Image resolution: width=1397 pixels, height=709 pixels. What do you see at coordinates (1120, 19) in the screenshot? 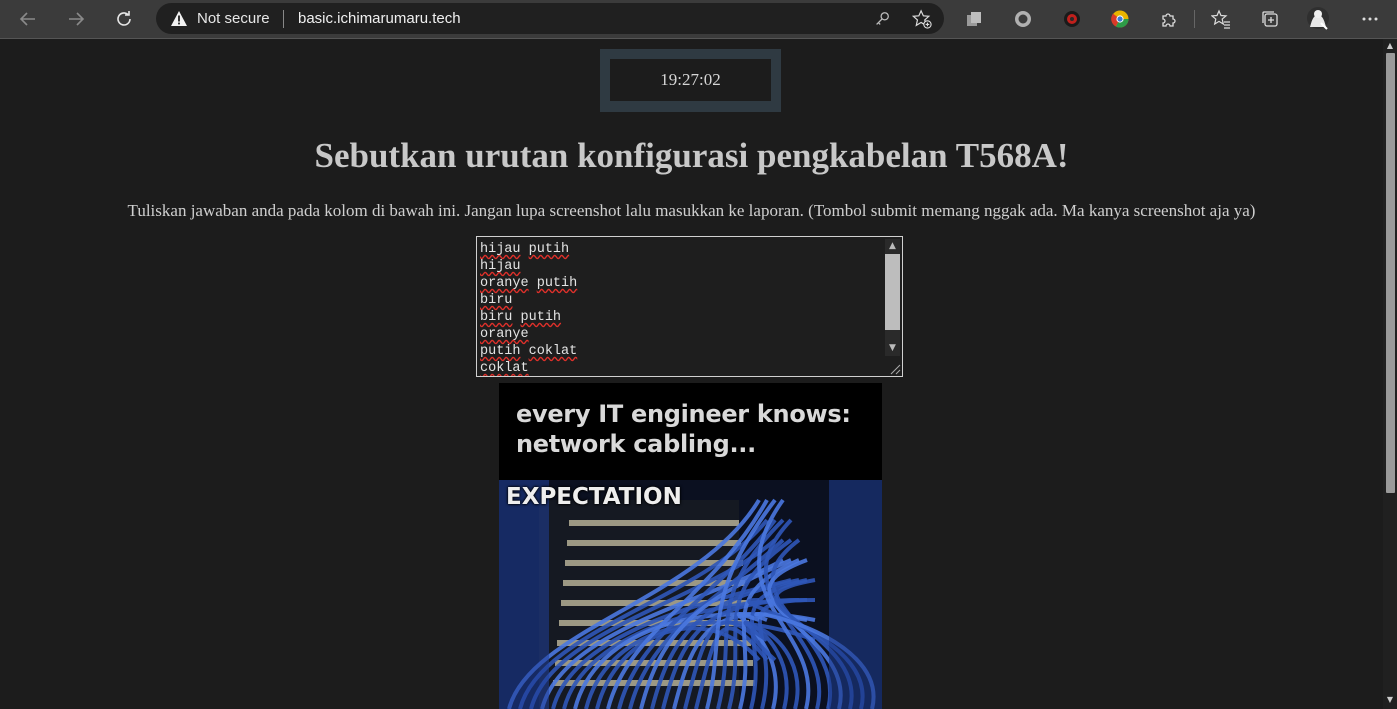
I see `extension-chrome-icon` at bounding box center [1120, 19].